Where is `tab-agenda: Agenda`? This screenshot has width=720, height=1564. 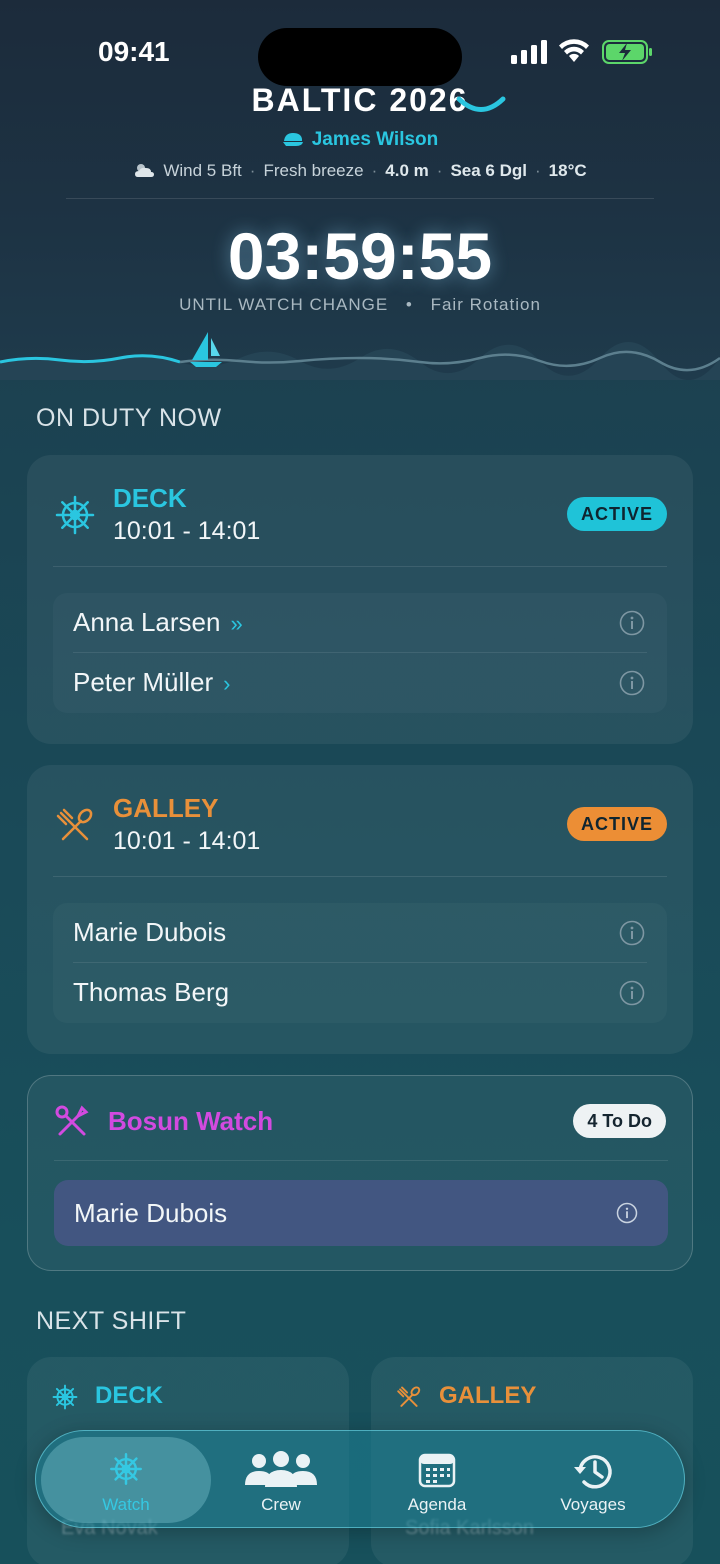
tab-agenda: Agenda is located at coordinates (437, 1480).